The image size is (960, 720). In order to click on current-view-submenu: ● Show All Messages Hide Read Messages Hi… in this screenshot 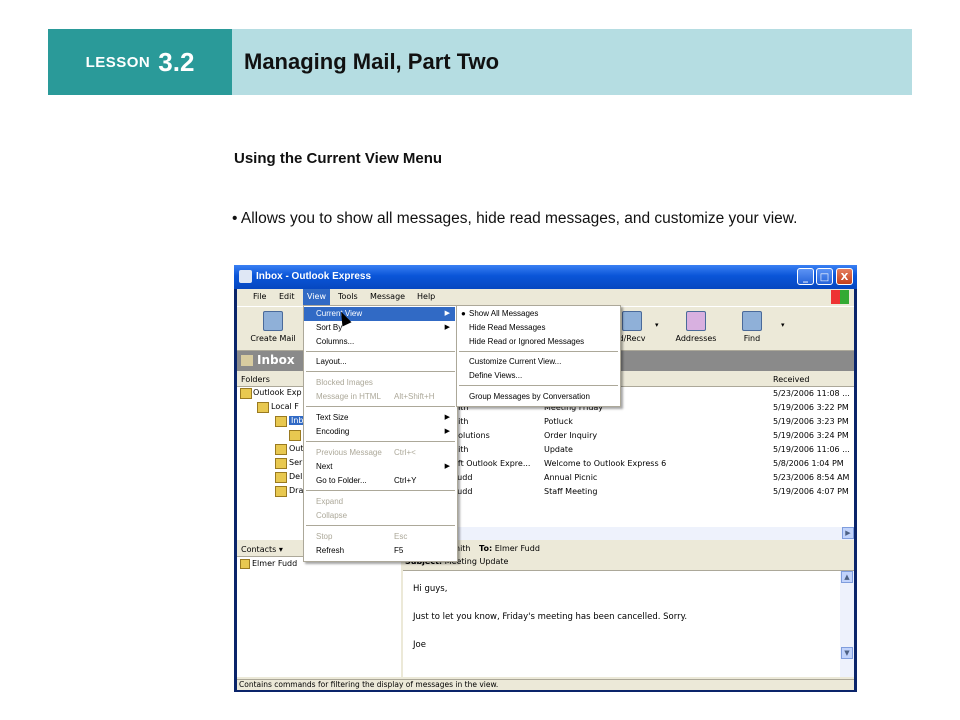, I will do `click(538, 356)`.